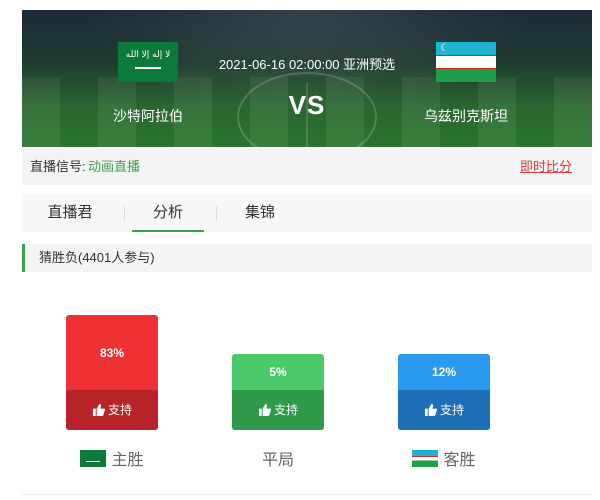 This screenshot has width=600, height=500. Describe the element at coordinates (307, 494) in the screenshot. I see `divider` at that location.